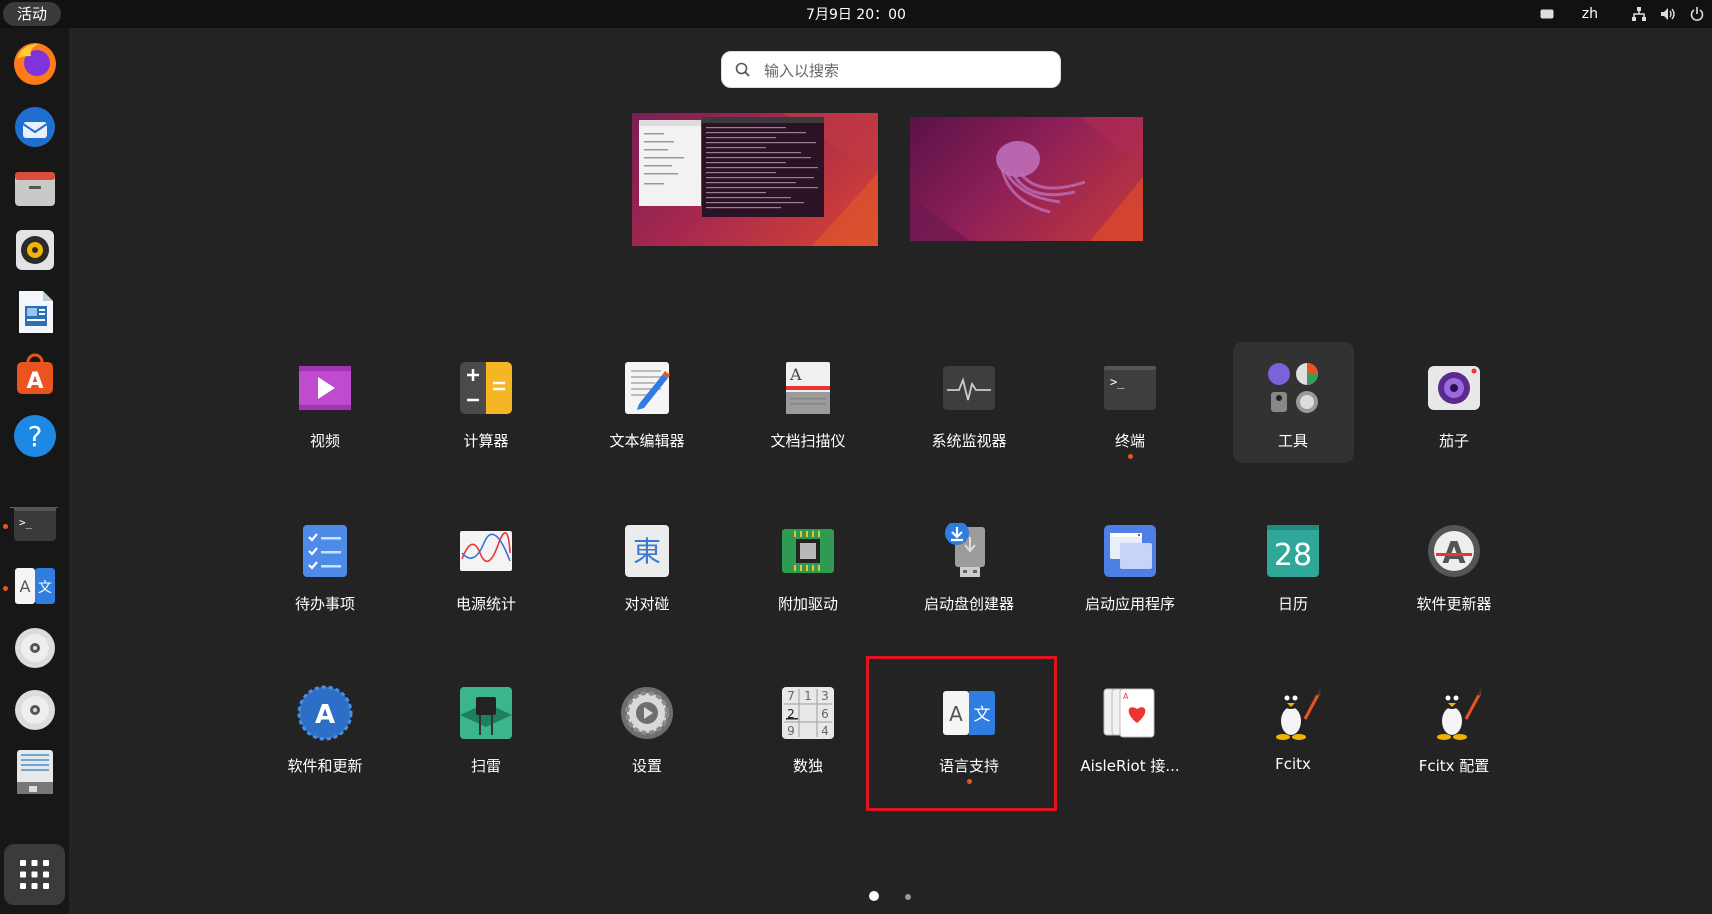  I want to click on usb-drive-icon, so click(965, 550).